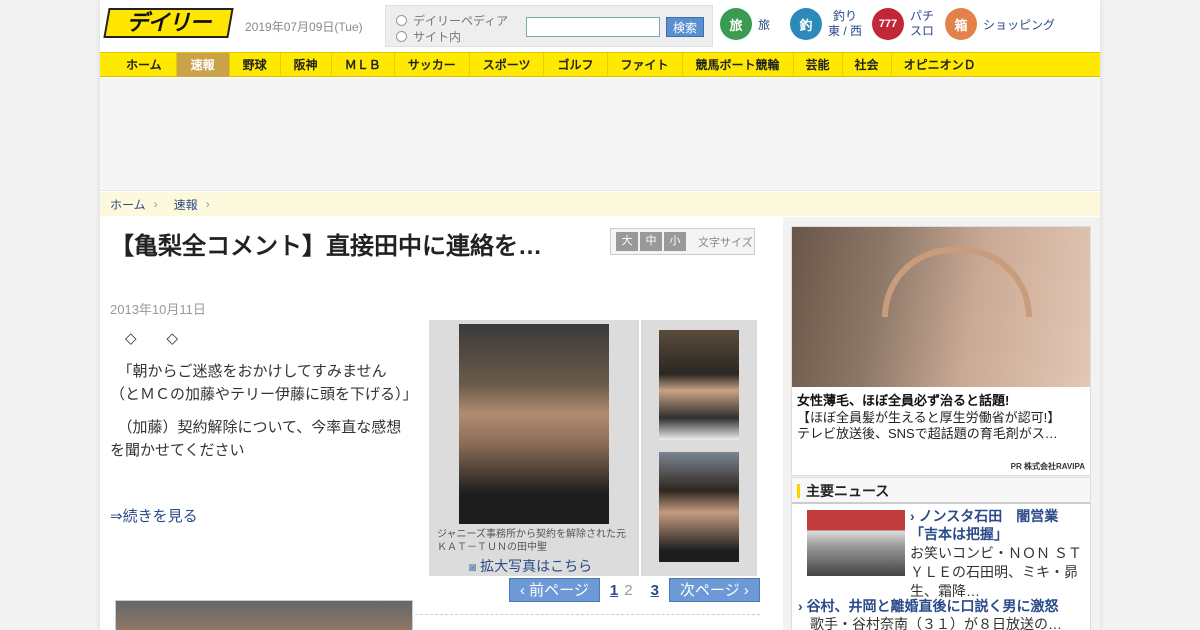 The image size is (1200, 630). I want to click on travel-link: 旅 旅, so click(745, 24).